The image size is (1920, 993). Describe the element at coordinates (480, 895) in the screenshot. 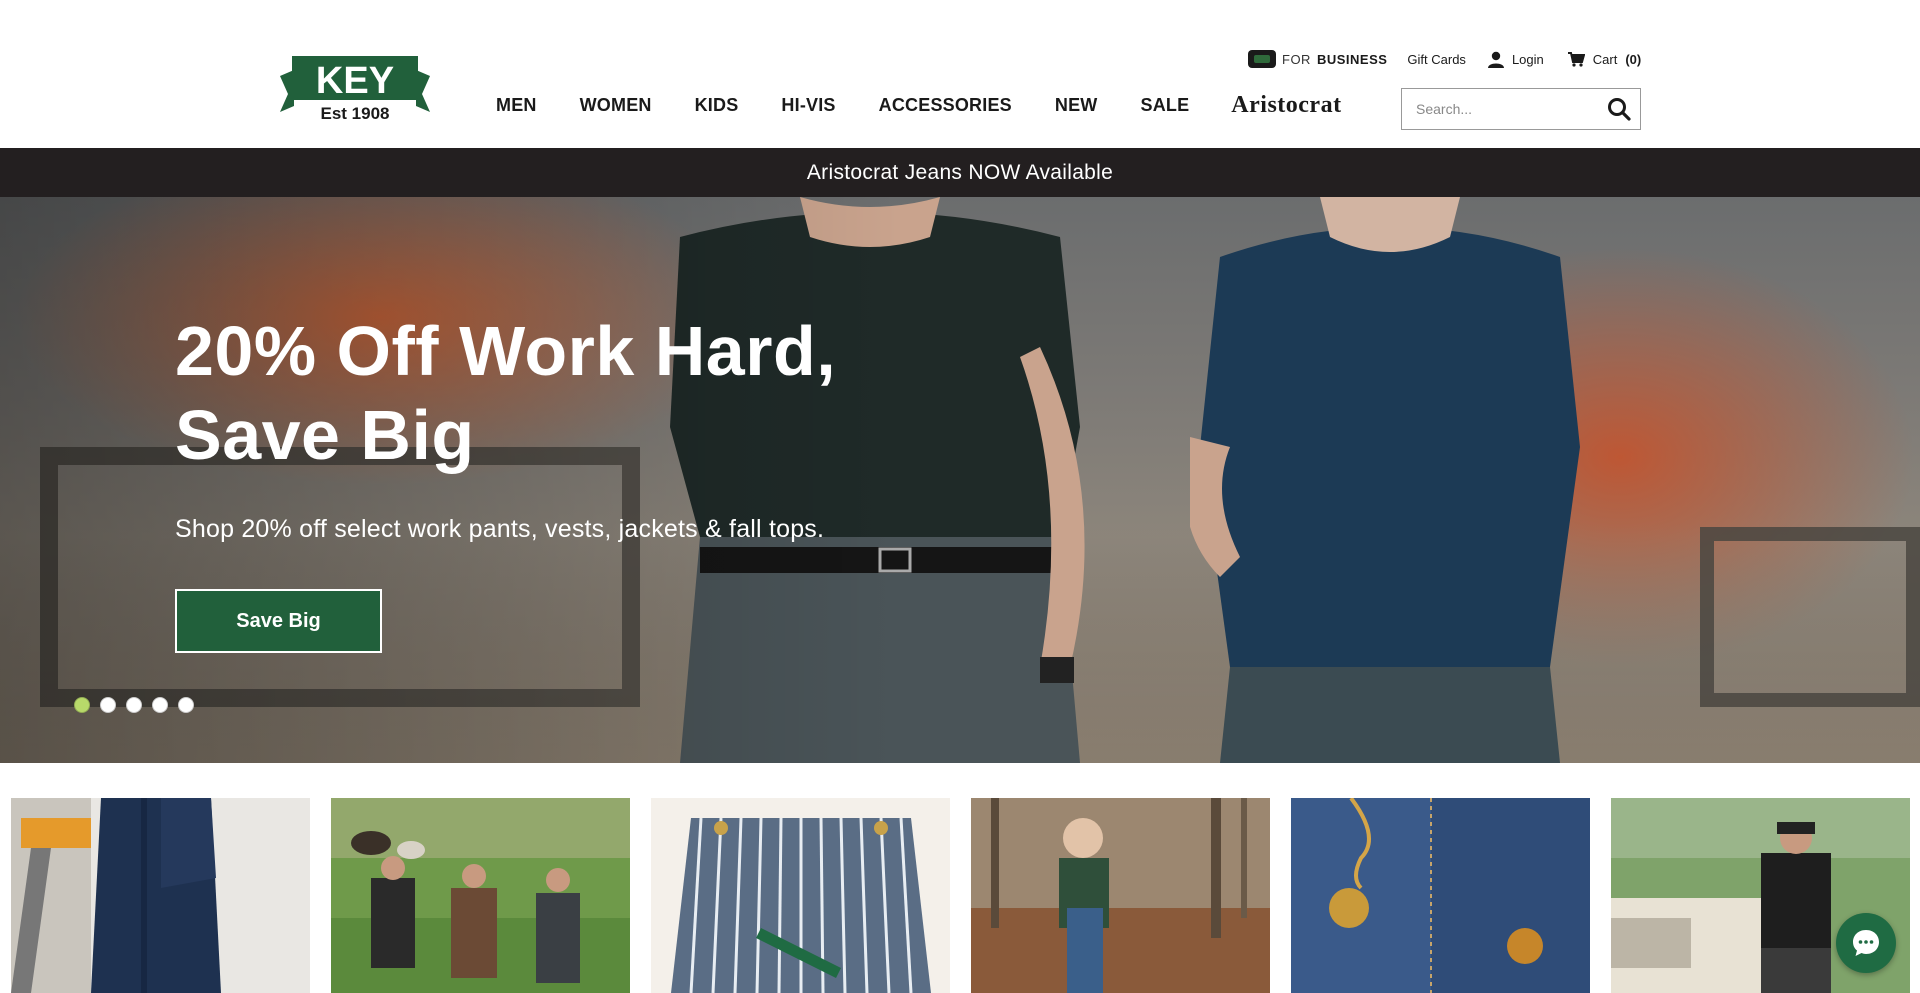

I see `tile-men-walking` at that location.